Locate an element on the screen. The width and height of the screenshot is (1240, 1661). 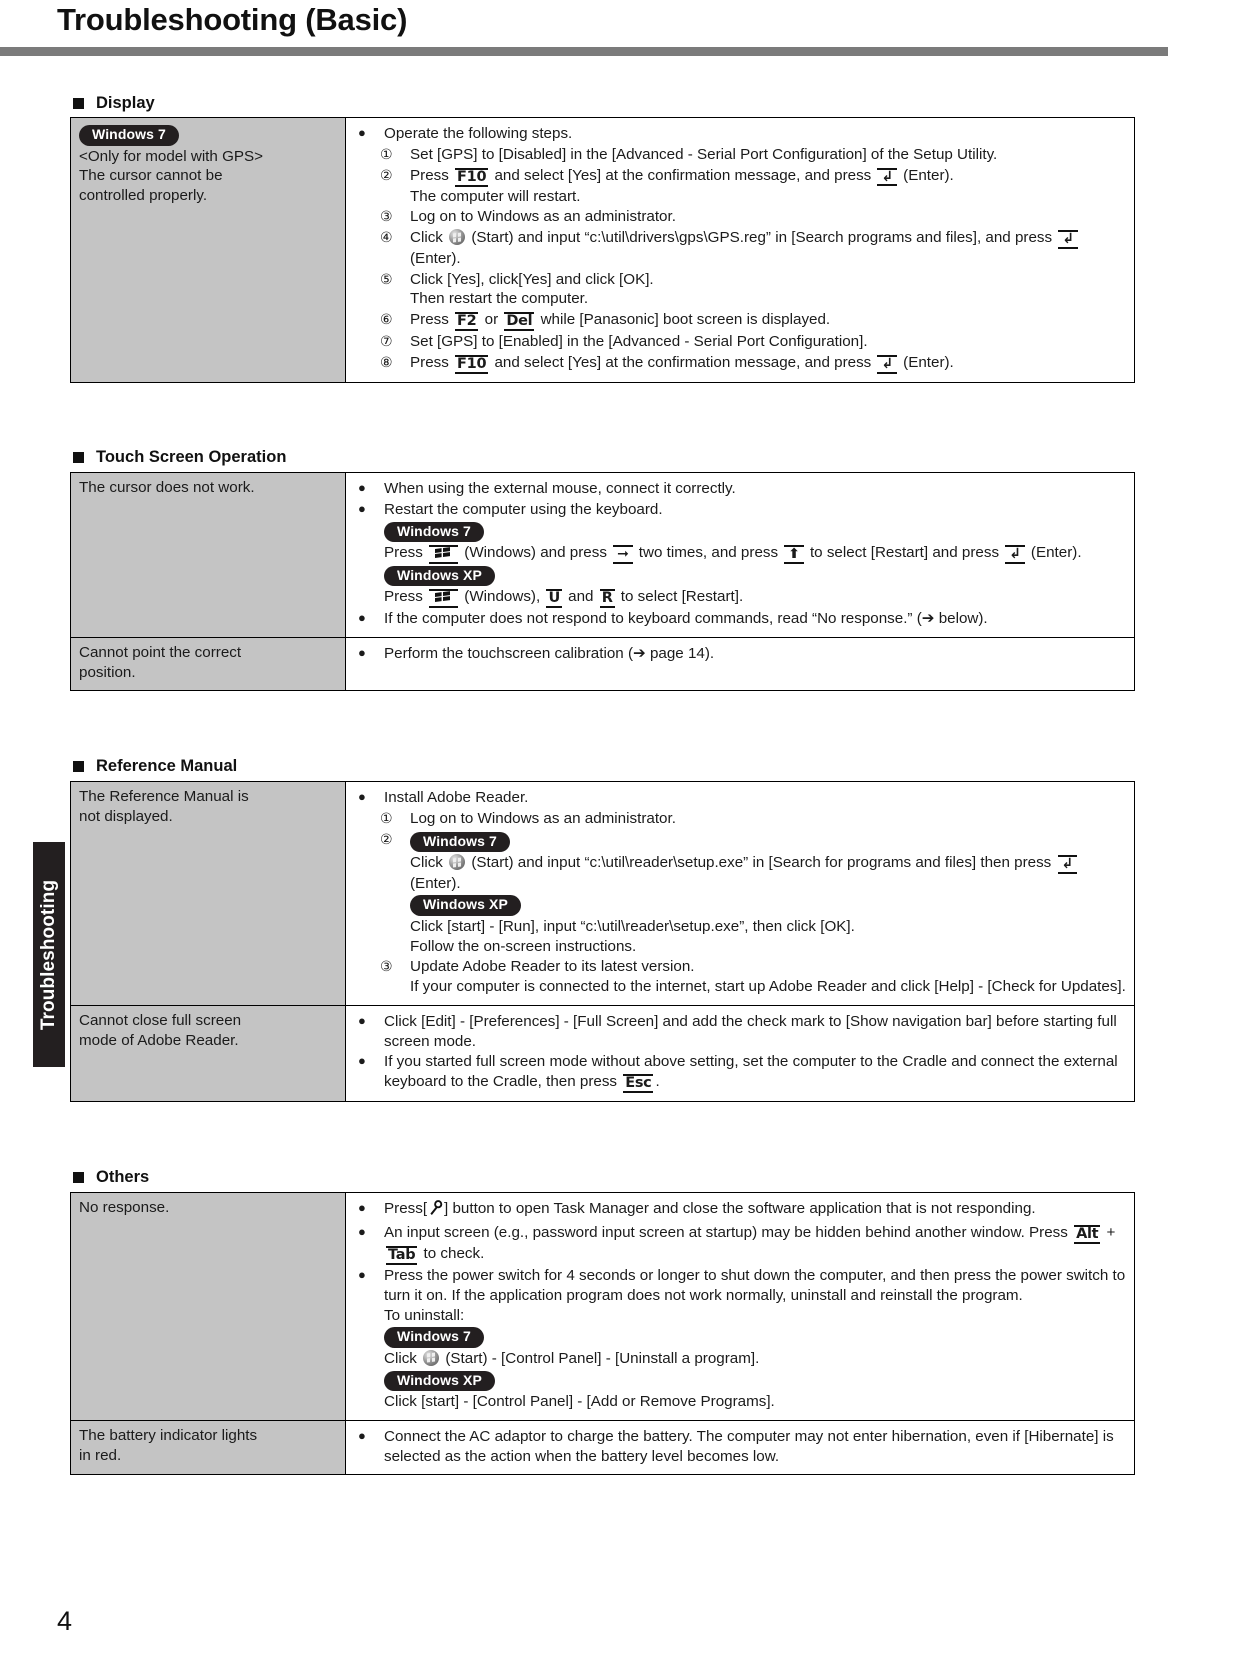
question-line: not displayed. is located at coordinates (126, 816).